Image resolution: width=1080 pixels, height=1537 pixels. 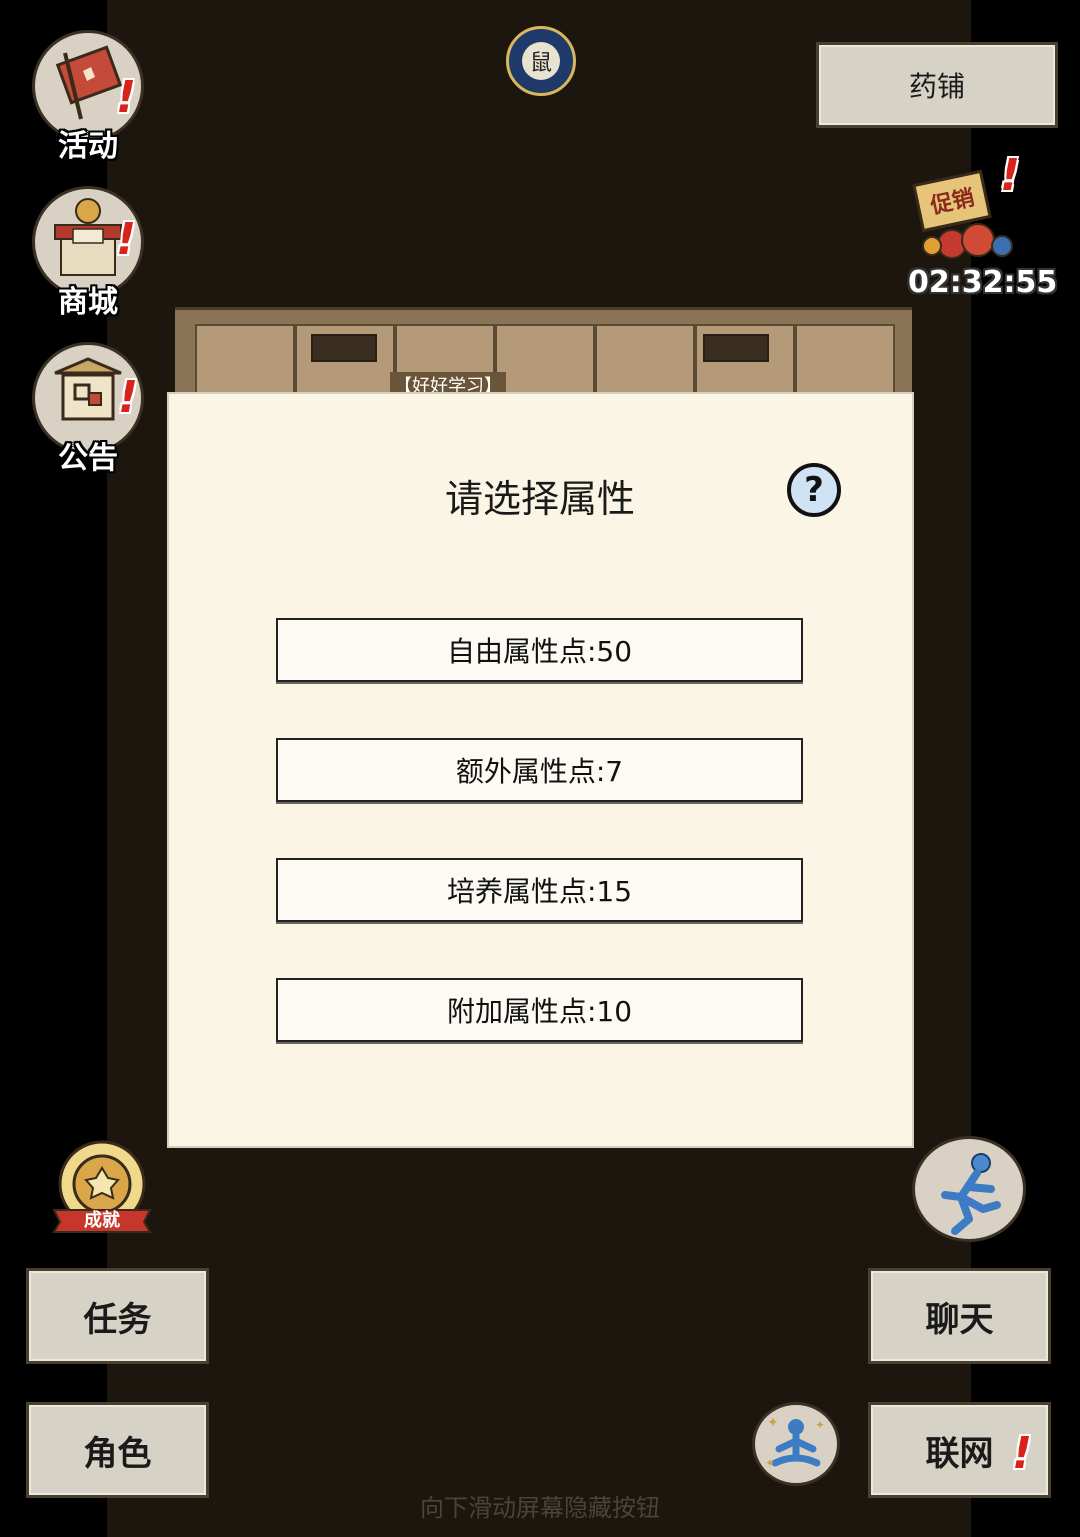 I want to click on meditation-button: ✦ ✦ ✦, so click(x=796, y=1444).